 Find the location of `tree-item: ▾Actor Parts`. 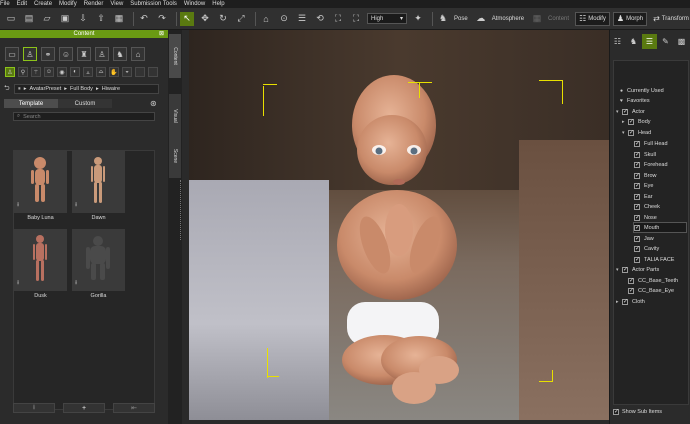

tree-item: ▾Actor Parts is located at coordinates (651, 269).